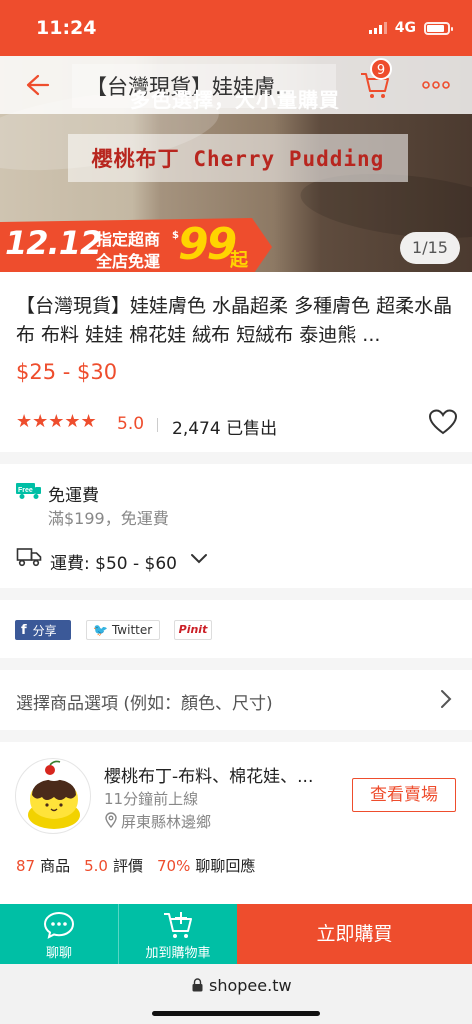  I want to click on add-to-cart-button: 加到購物車, so click(177, 934).